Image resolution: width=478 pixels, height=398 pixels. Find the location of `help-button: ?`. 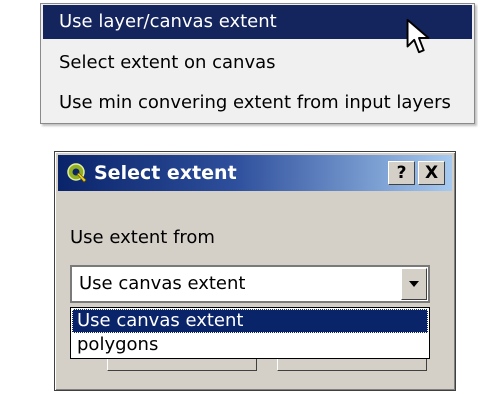

help-button: ? is located at coordinates (401, 173).